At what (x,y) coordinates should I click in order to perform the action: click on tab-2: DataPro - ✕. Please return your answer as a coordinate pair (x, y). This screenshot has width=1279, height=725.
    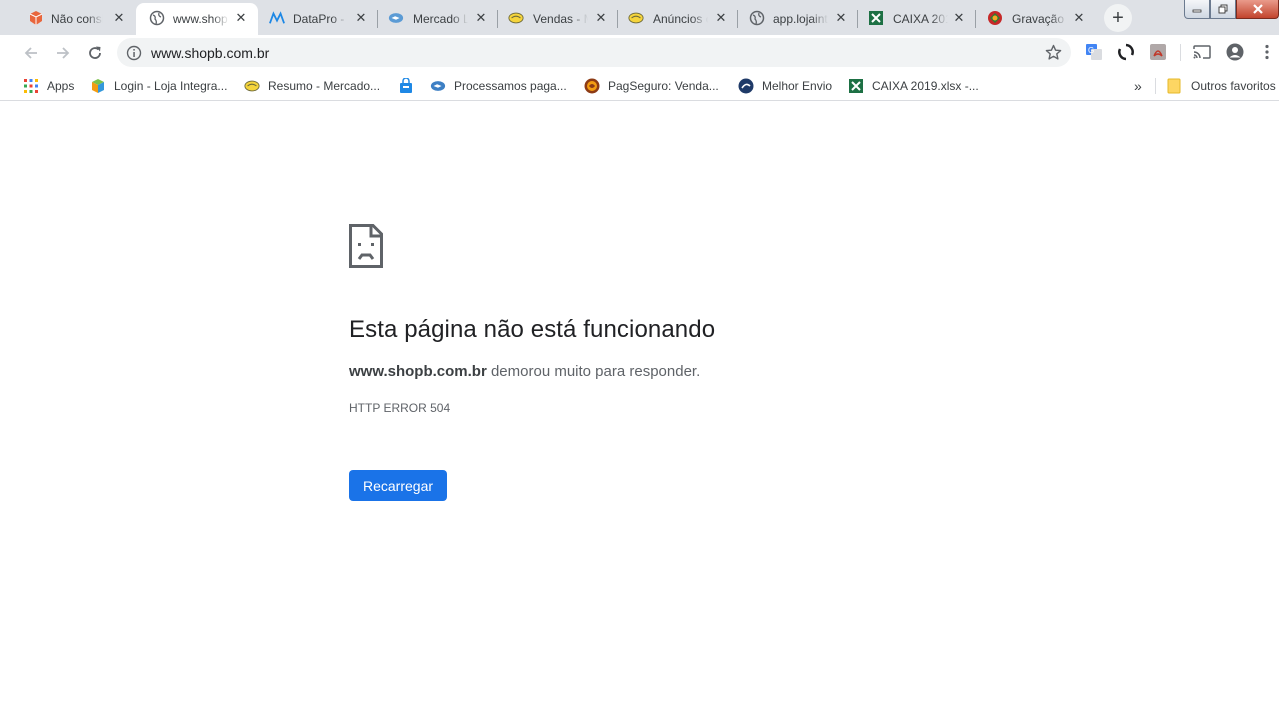
    Looking at the image, I should click on (318, 19).